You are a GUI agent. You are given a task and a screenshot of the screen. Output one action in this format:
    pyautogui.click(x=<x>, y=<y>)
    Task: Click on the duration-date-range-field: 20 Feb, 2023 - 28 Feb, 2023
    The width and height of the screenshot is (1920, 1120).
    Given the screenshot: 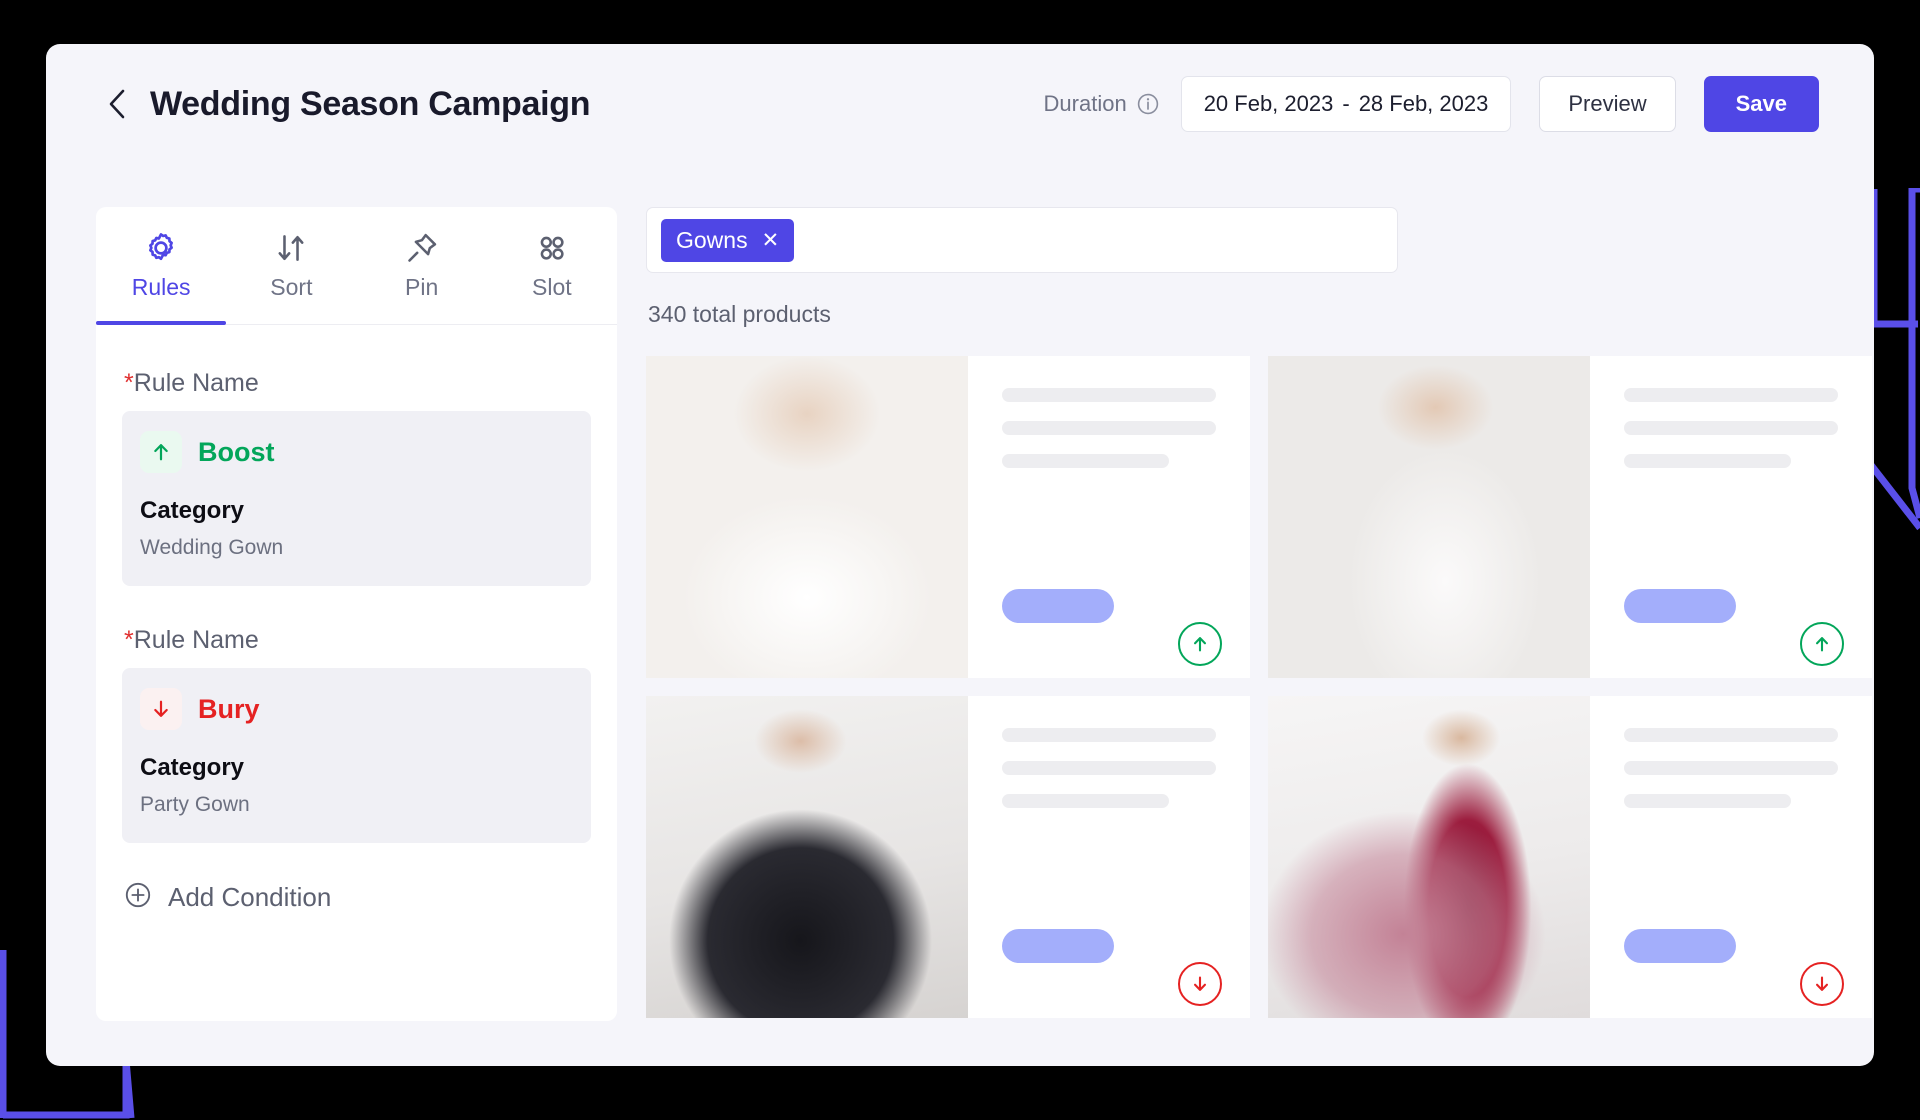 What is the action you would take?
    pyautogui.click(x=1346, y=104)
    